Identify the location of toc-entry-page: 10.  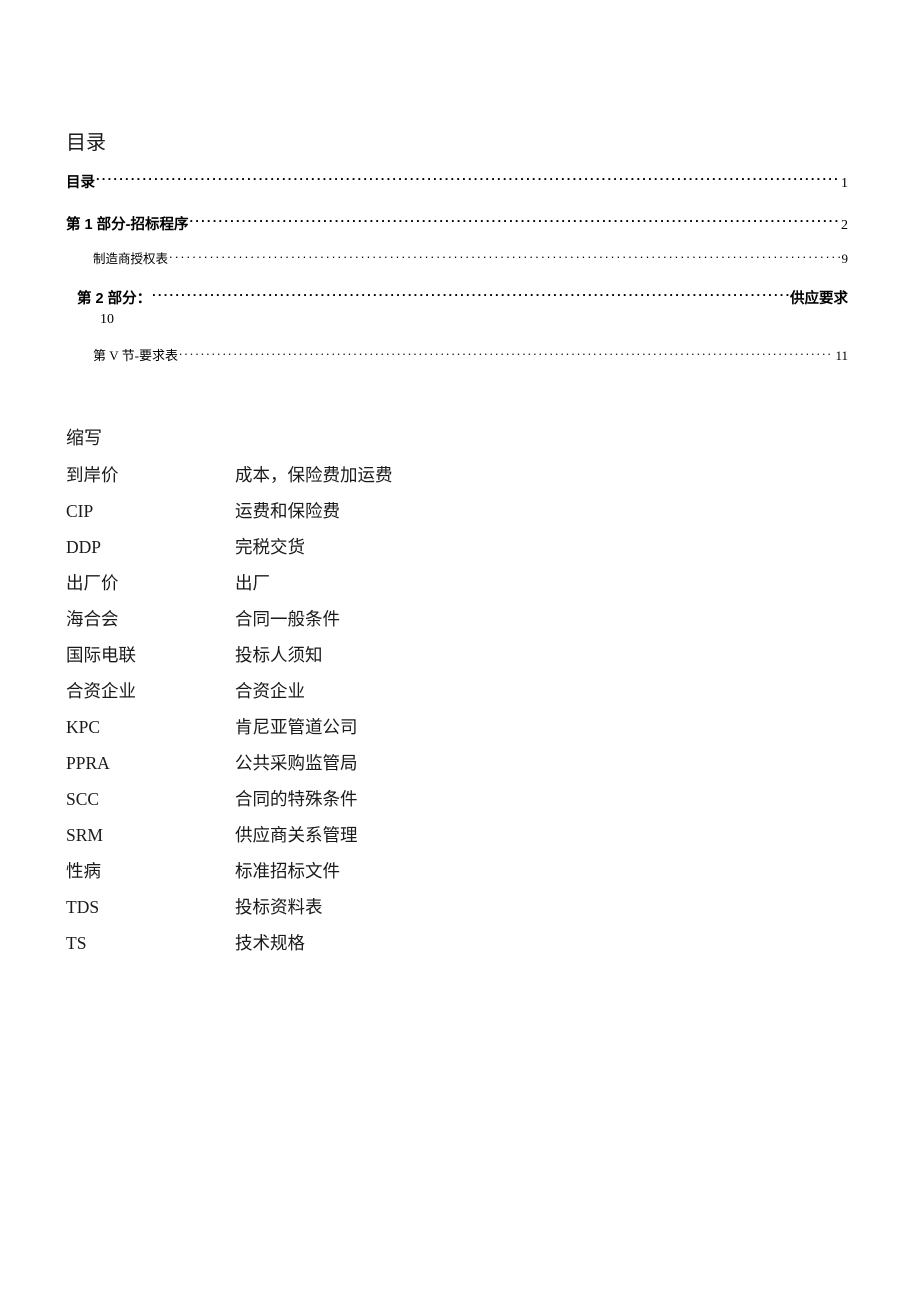
(107, 319).